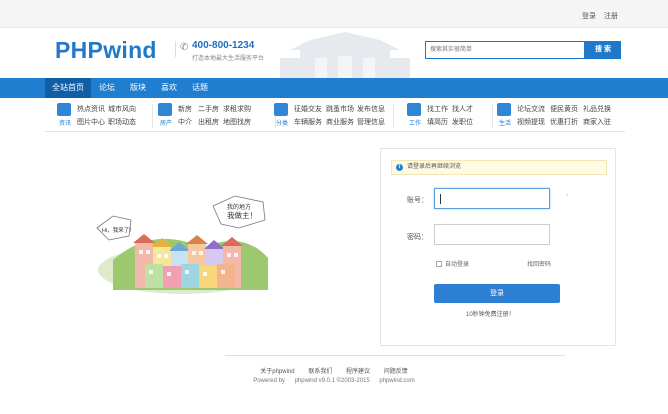 This screenshot has width=668, height=414. Describe the element at coordinates (564, 122) in the screenshot. I see `category-link: 优惠打折` at that location.